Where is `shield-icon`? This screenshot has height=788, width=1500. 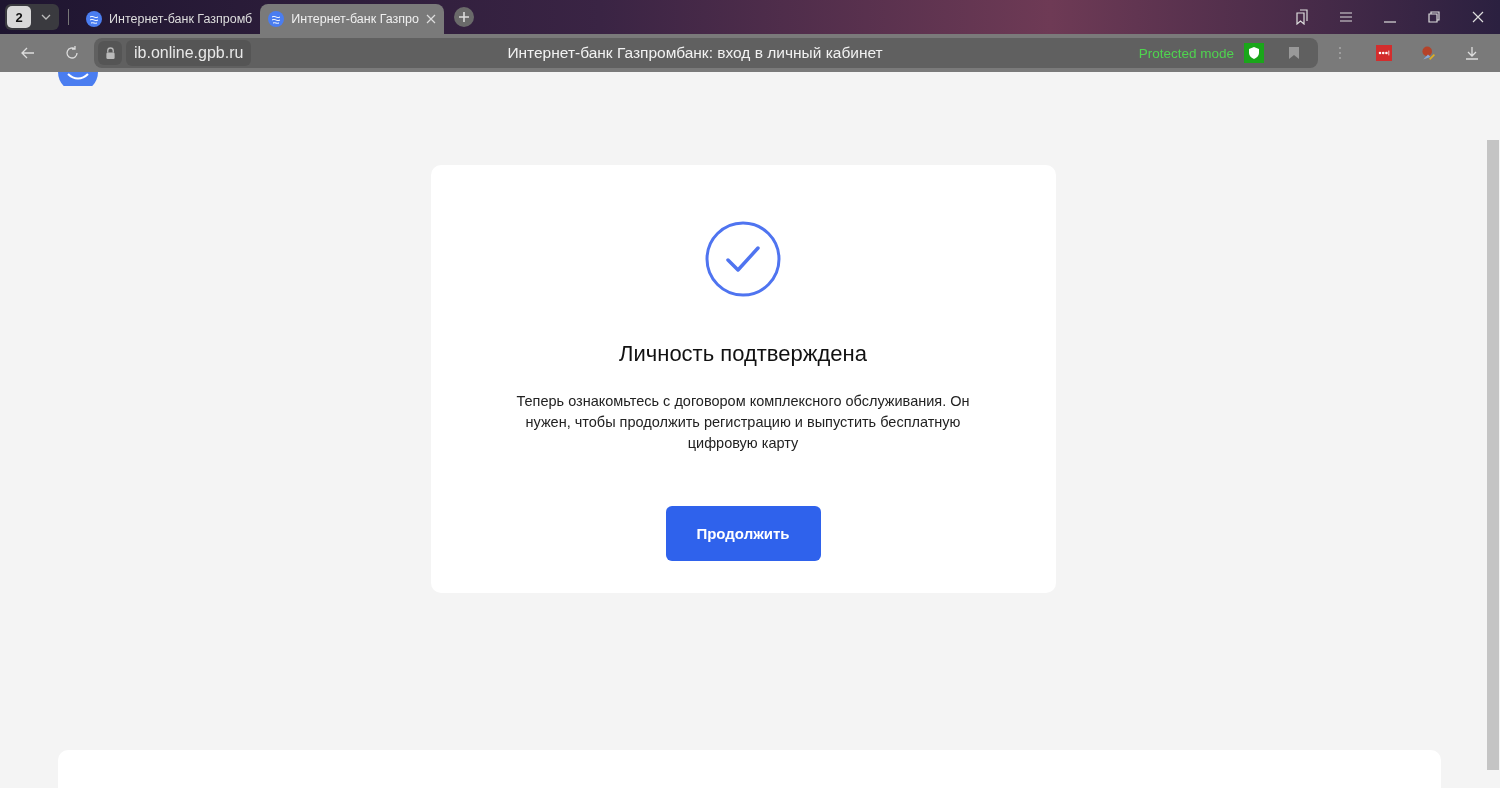
shield-icon is located at coordinates (1254, 53).